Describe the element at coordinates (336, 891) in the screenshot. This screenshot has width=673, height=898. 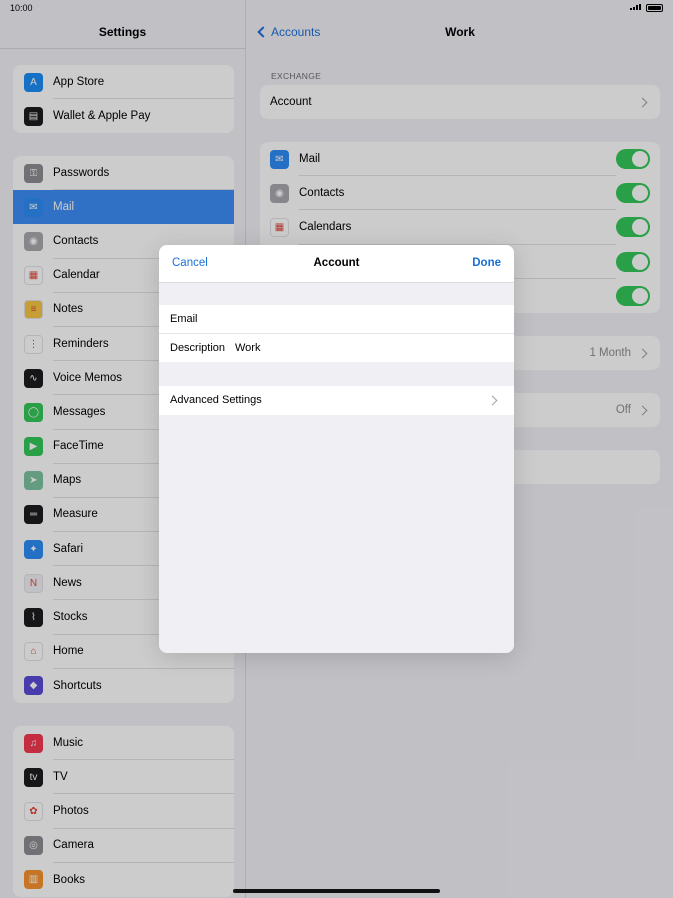
I see `home-indicator` at that location.